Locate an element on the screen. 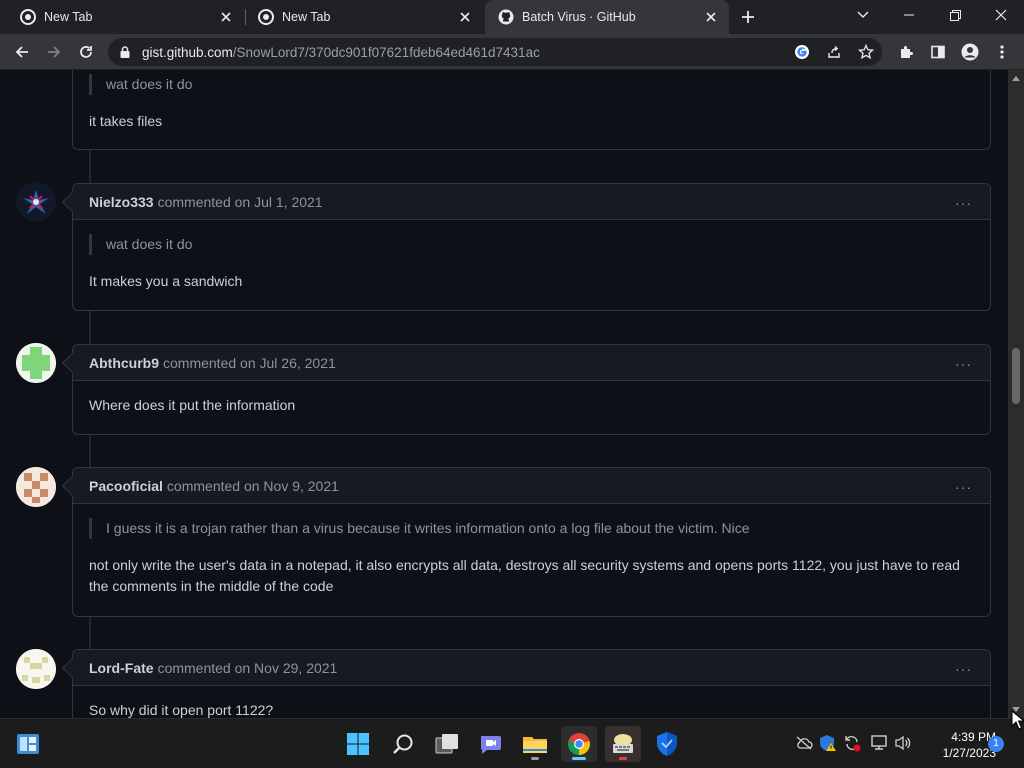 Image resolution: width=1024 pixels, height=768 pixels. scroll-up-arrow-icon is located at coordinates (1016, 78).